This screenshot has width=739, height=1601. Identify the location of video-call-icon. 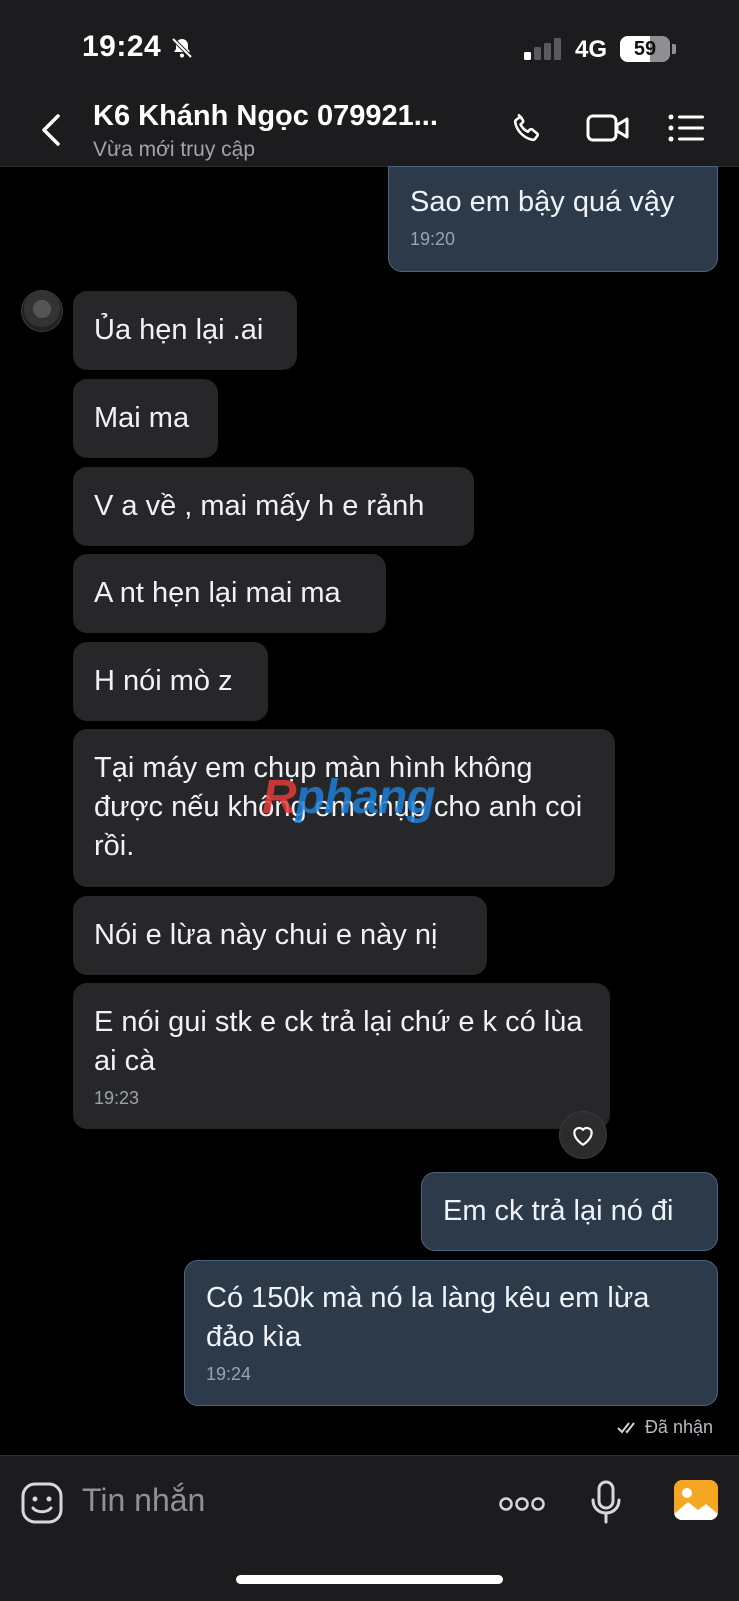
(608, 130).